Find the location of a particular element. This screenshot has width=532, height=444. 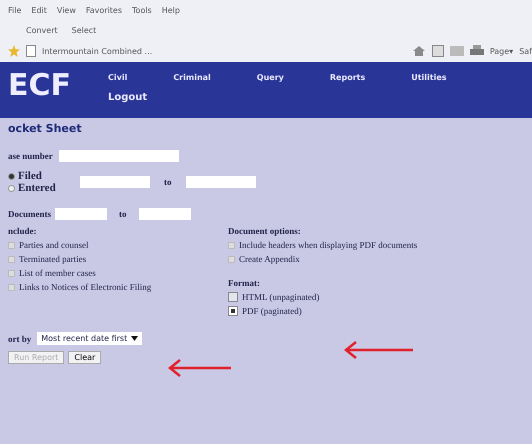

logo: ECF is located at coordinates (40, 86).